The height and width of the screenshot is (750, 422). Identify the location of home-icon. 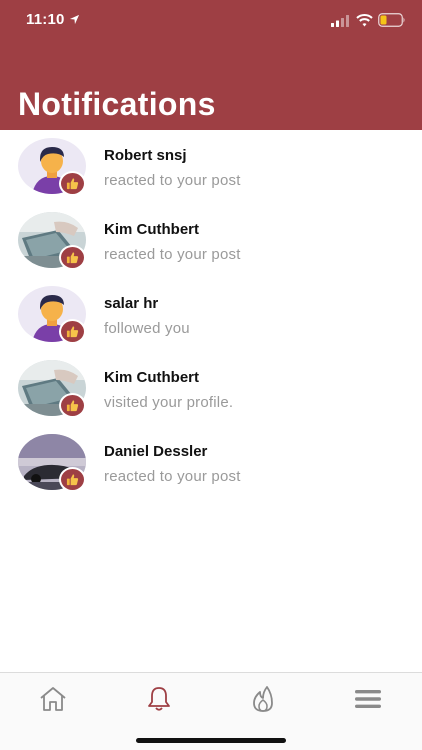
(53, 699).